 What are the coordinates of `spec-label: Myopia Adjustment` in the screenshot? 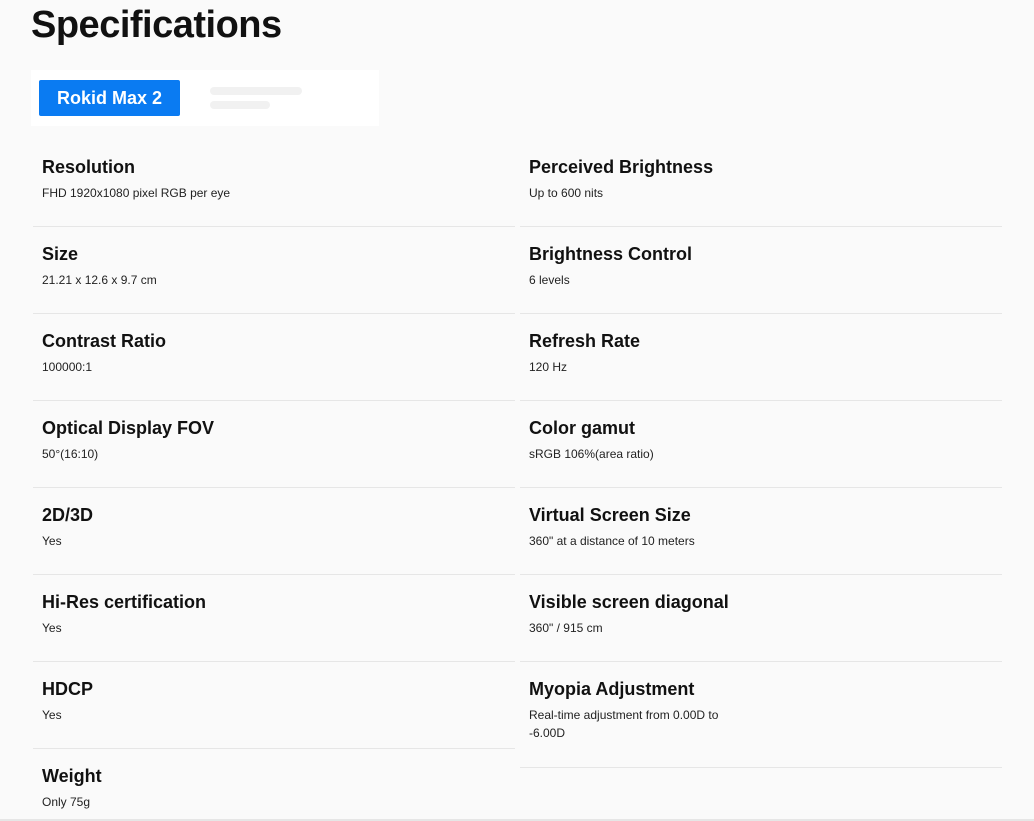 It's located at (612, 689).